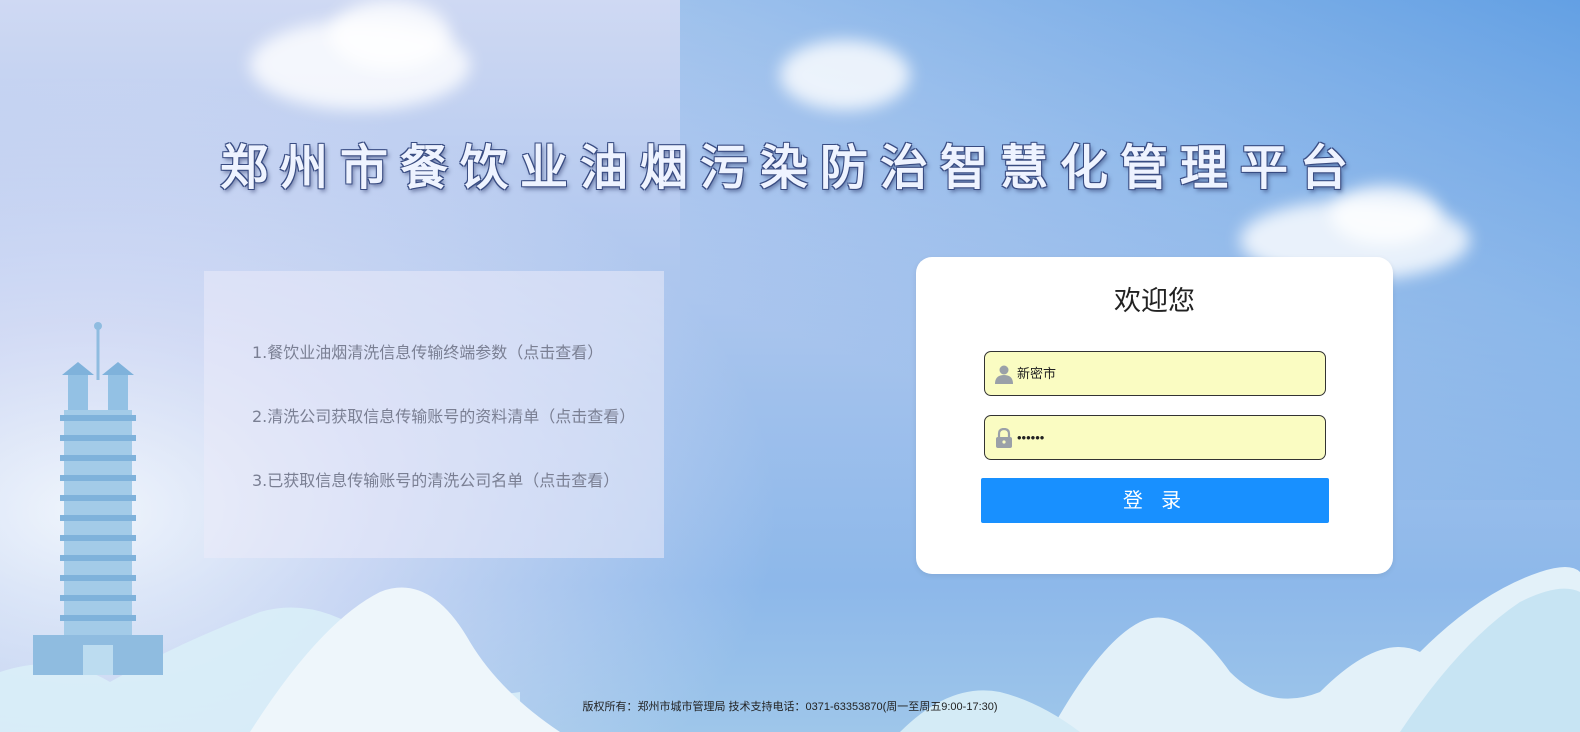  Describe the element at coordinates (1031, 437) in the screenshot. I see `password-value: ••••••` at that location.